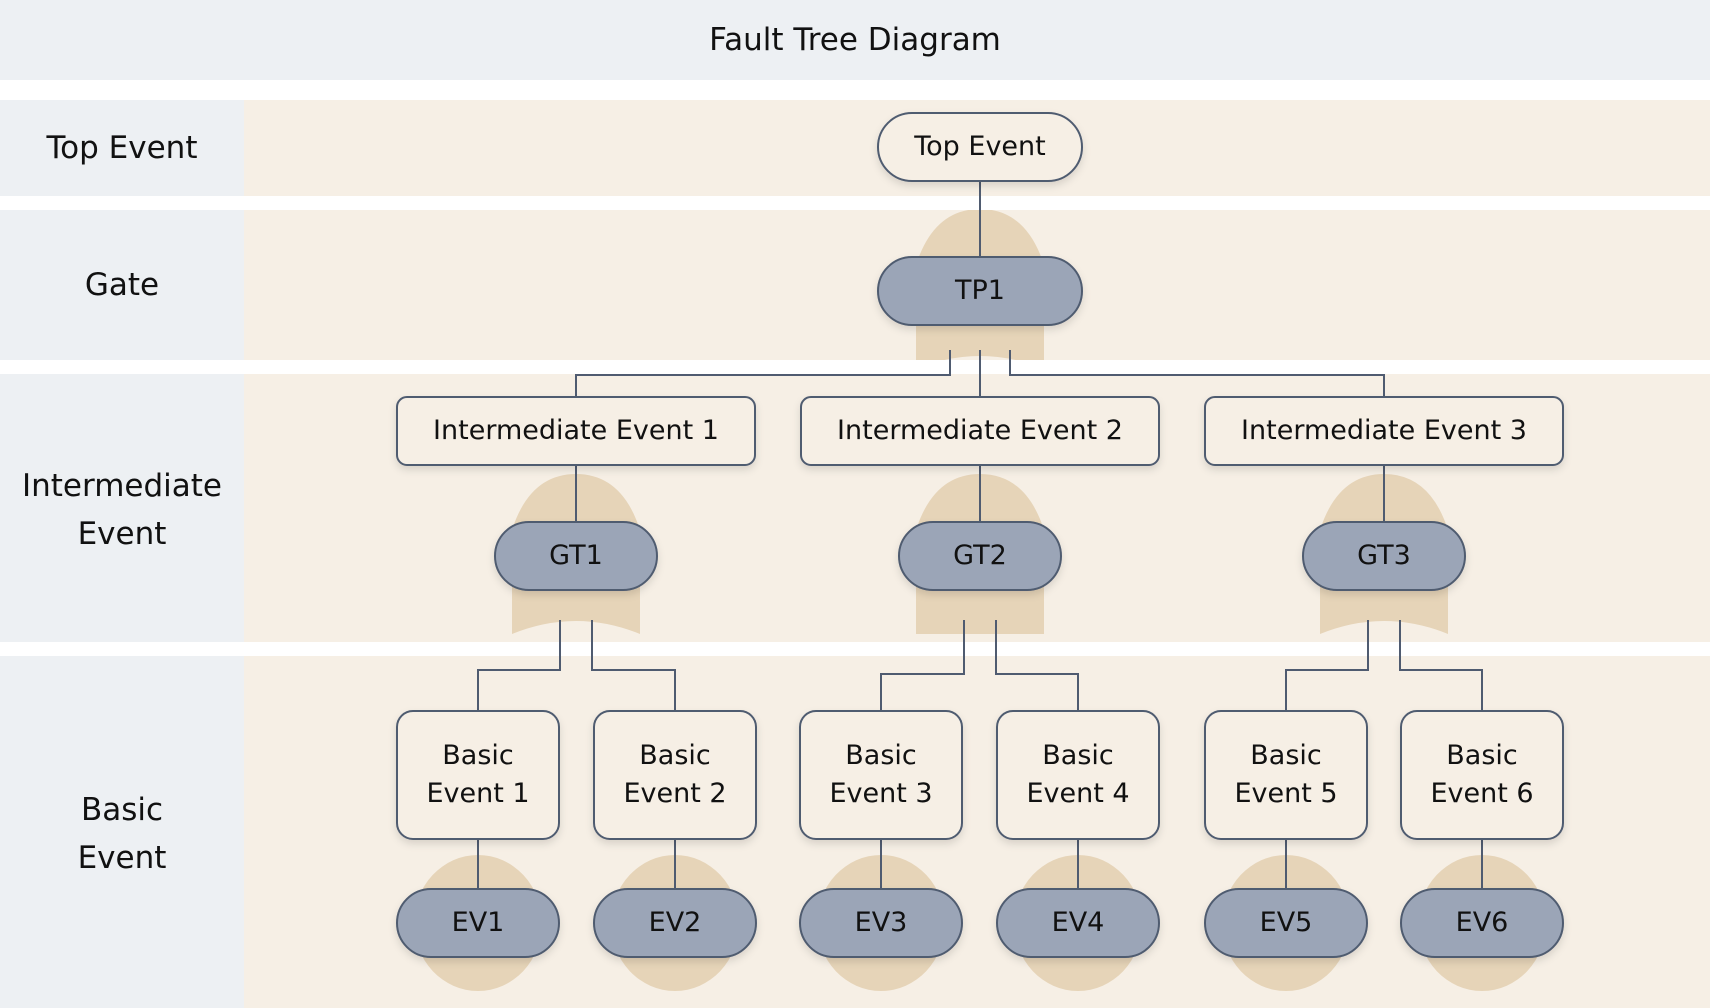 This screenshot has width=1710, height=1008. I want to click on event-tag-button-ev2, so click(675, 923).